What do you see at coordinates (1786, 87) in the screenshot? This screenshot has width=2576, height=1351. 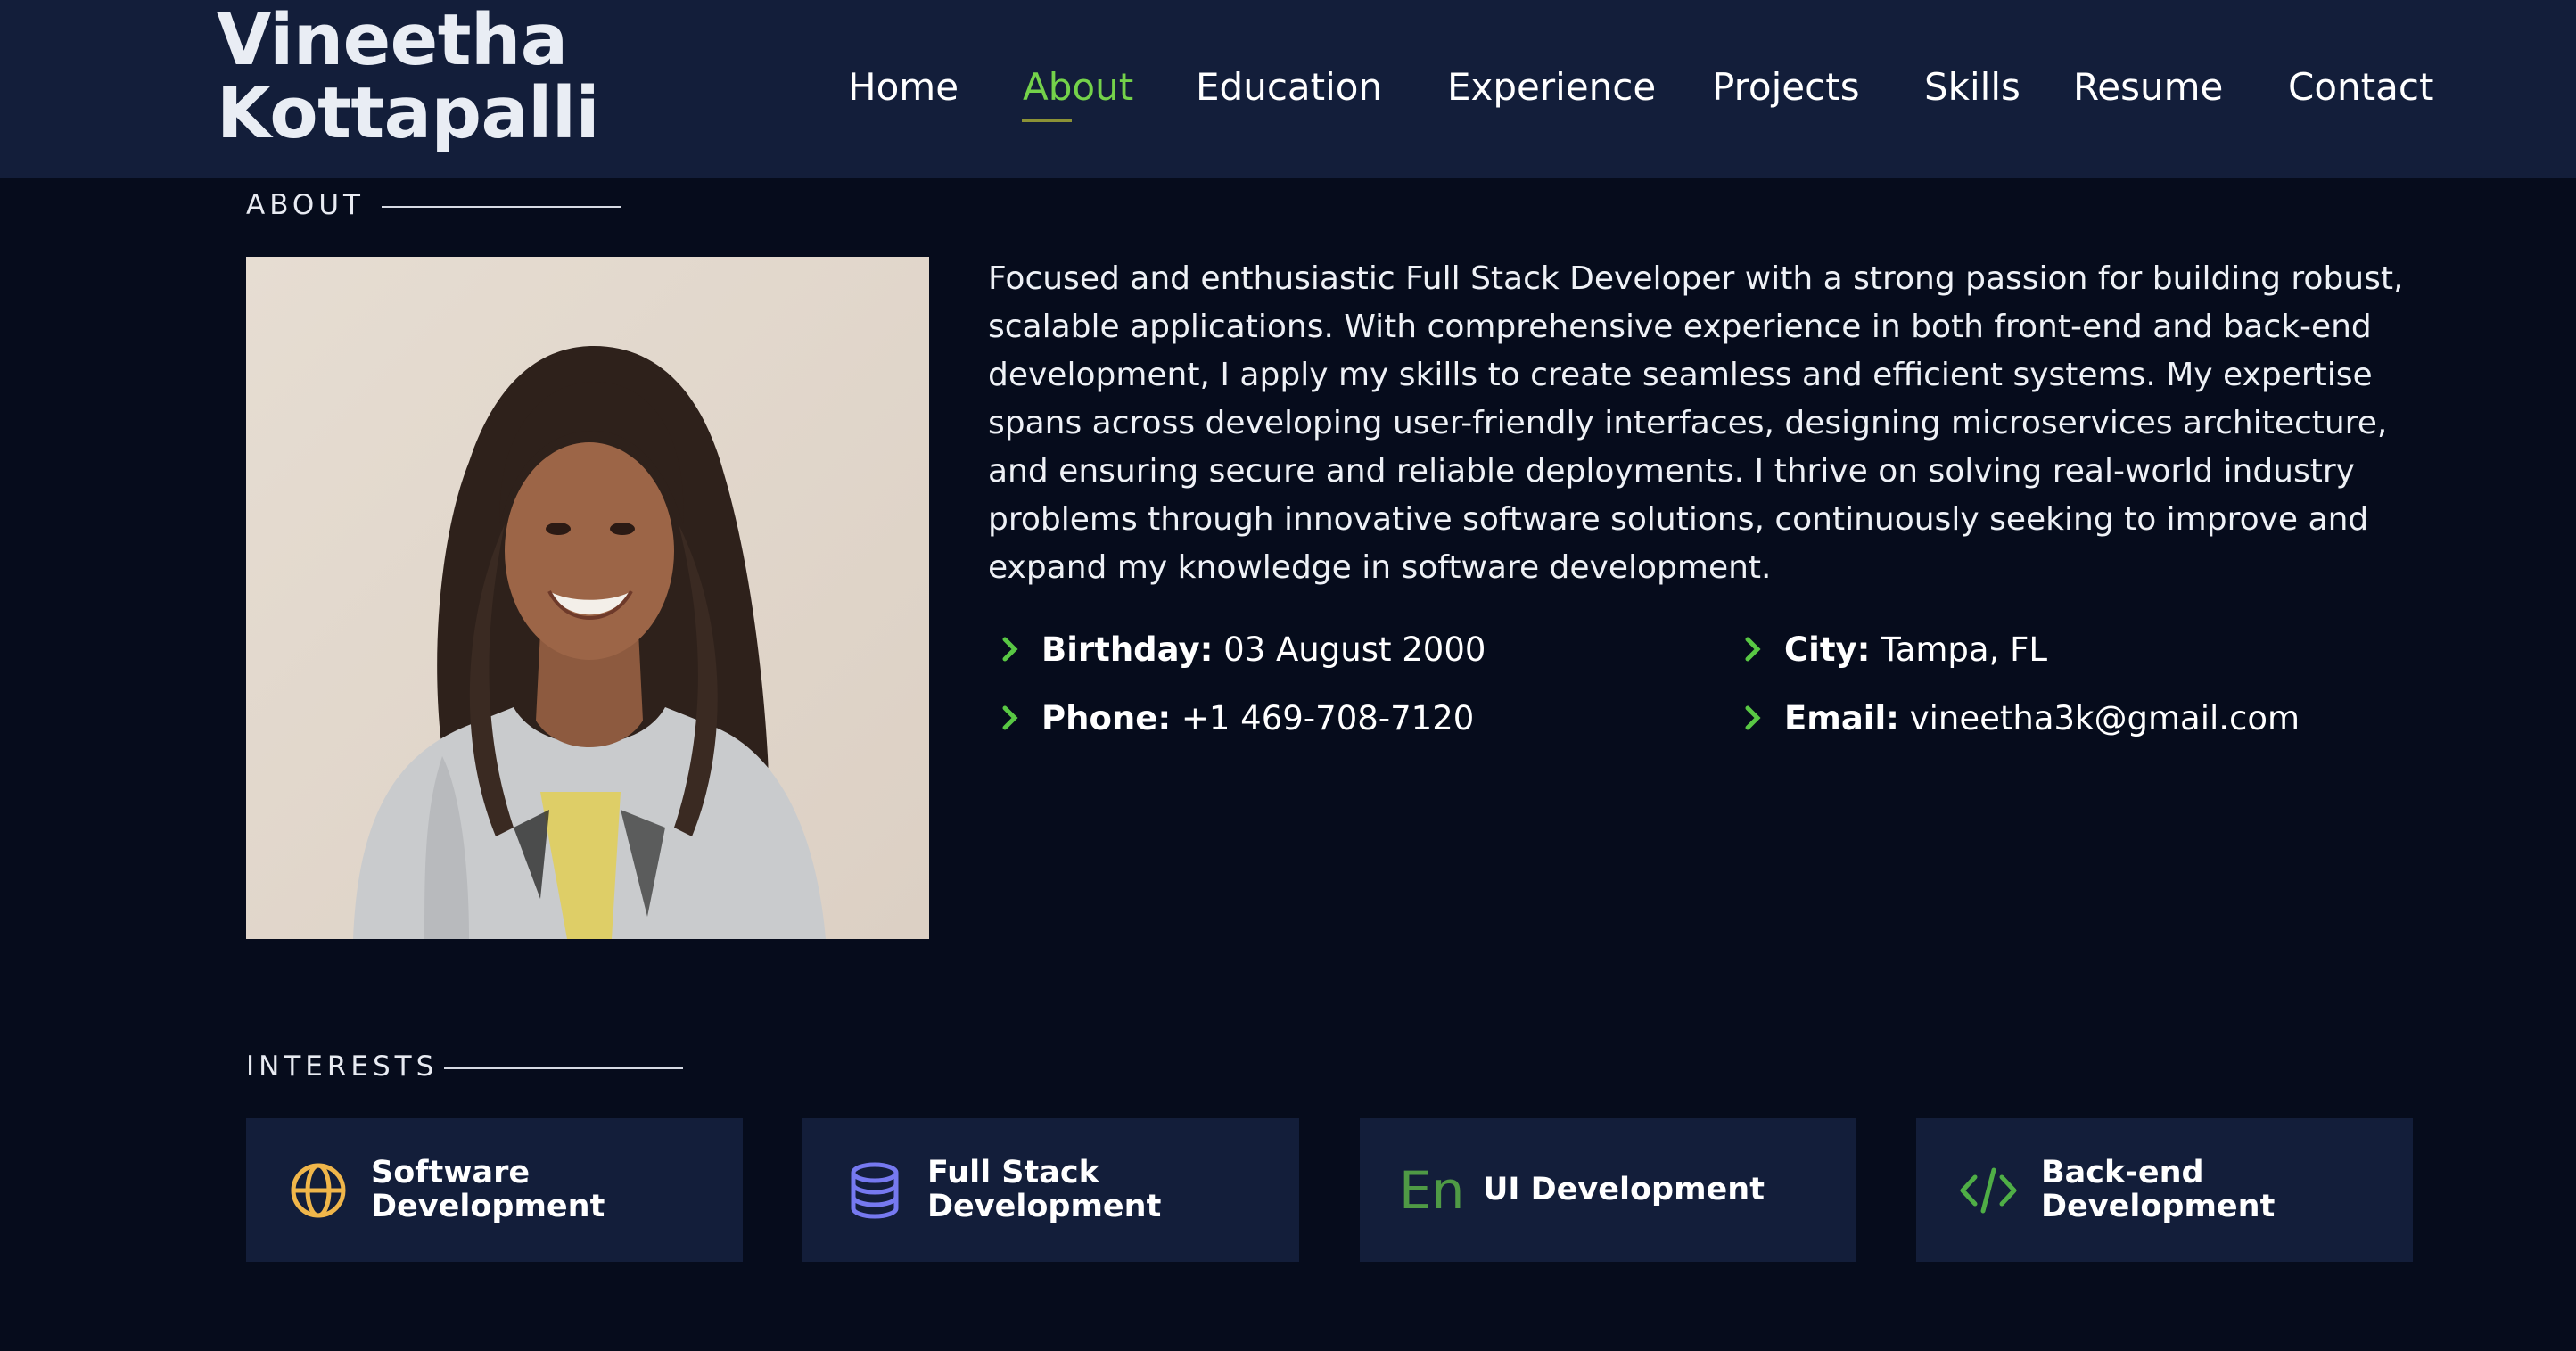 I see `nav-projects: Projects` at bounding box center [1786, 87].